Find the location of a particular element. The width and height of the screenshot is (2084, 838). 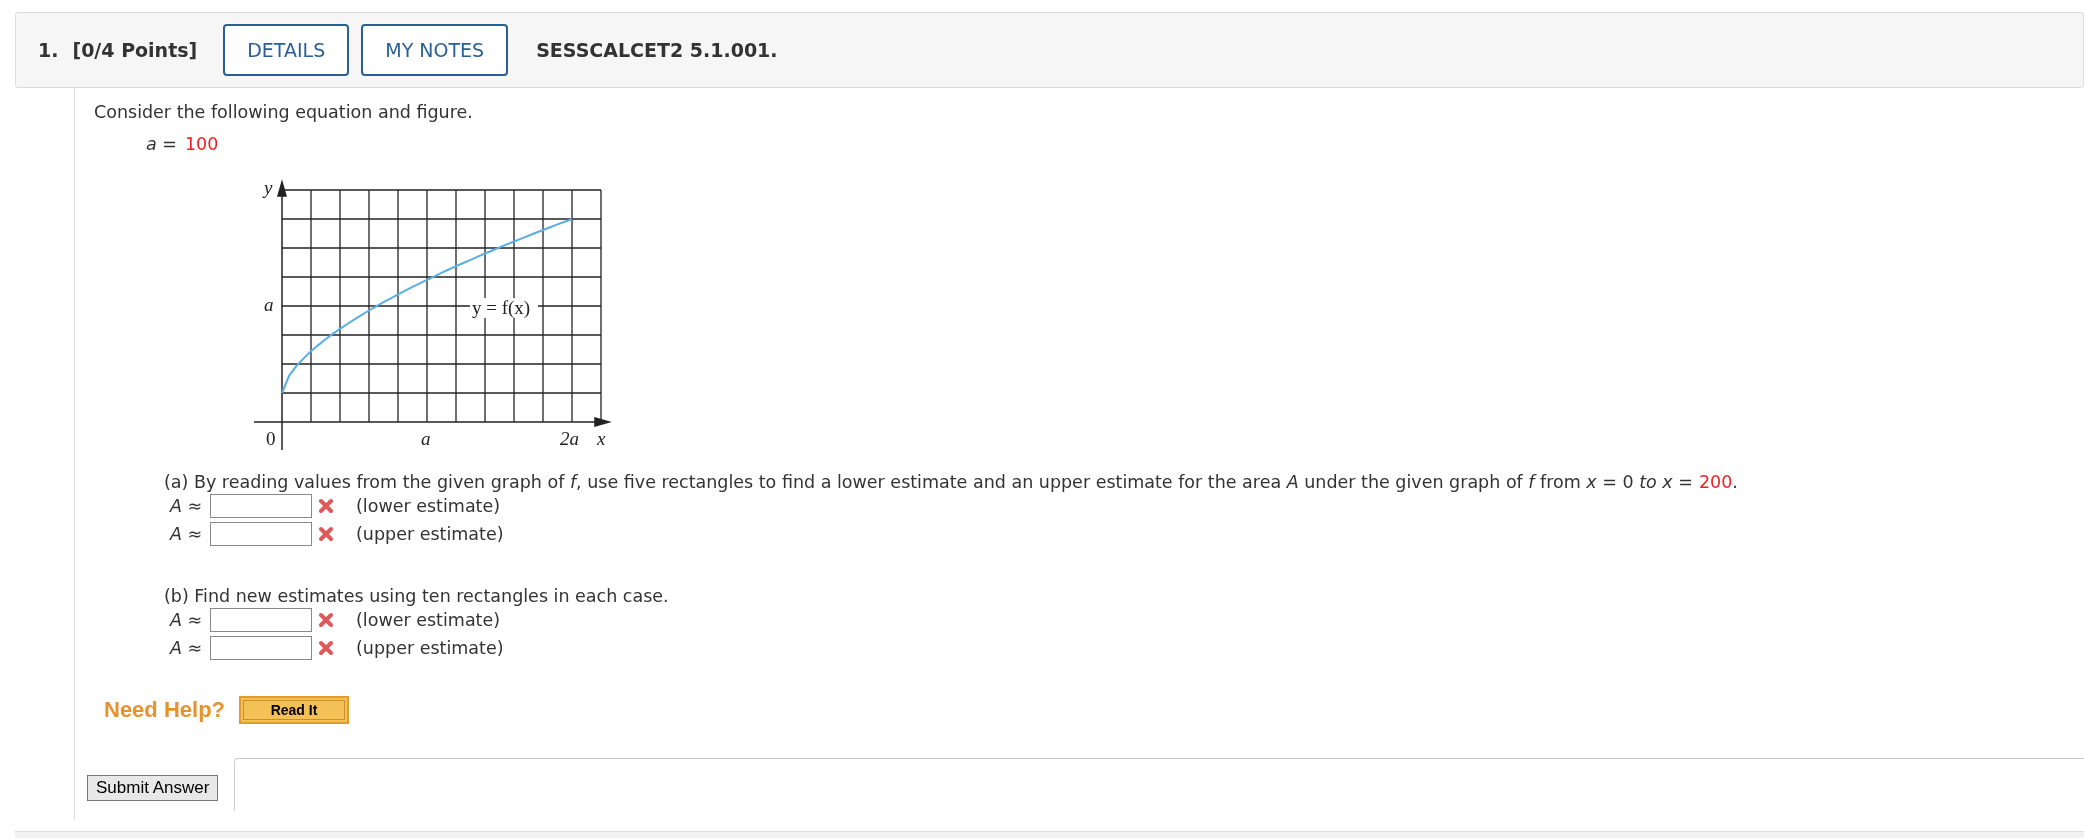

header-button: MY NOTES is located at coordinates (435, 50).